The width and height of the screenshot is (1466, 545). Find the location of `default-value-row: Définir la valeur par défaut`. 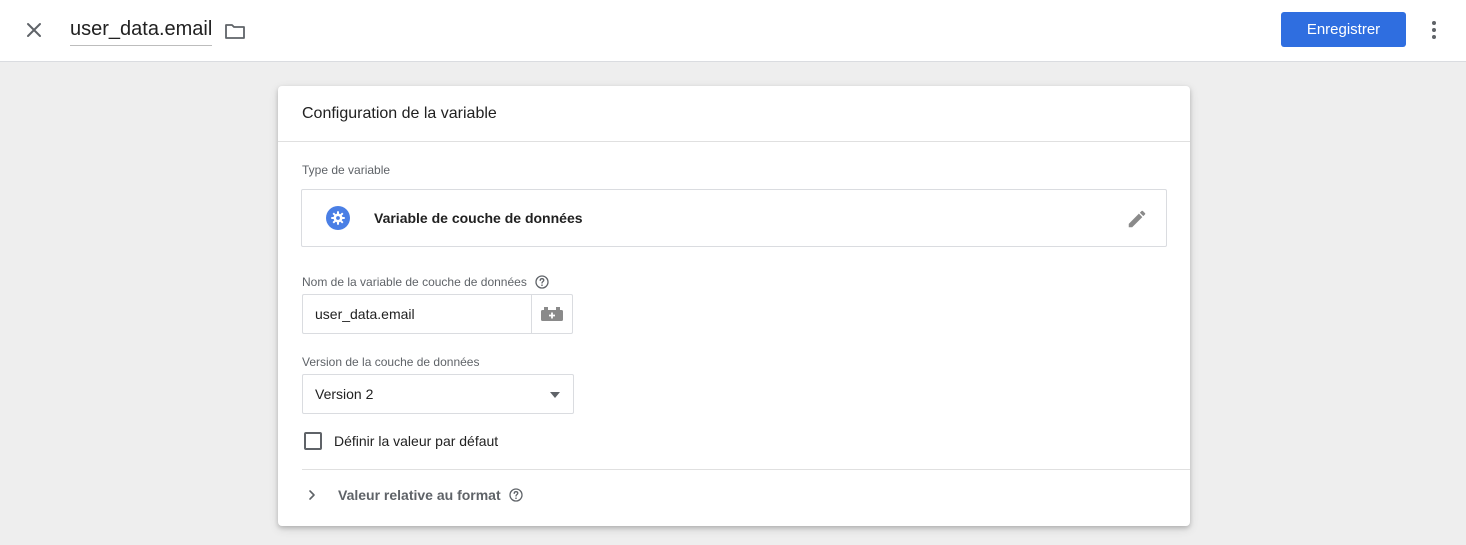

default-value-row: Définir la valeur par défaut is located at coordinates (401, 441).